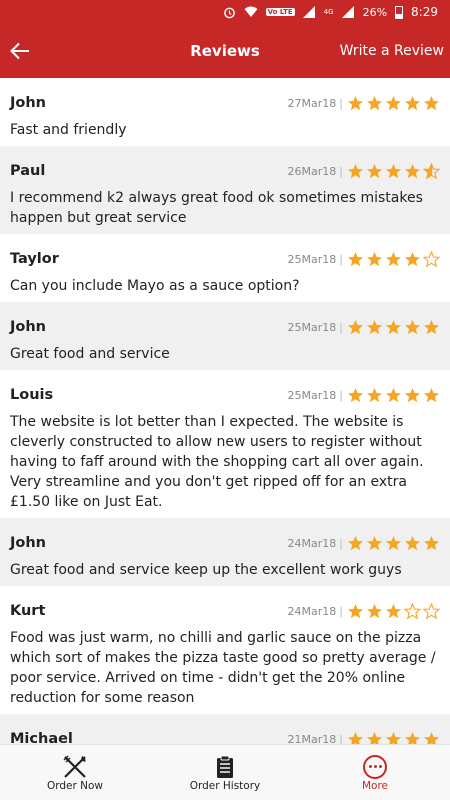  I want to click on reviewer-name: Louis, so click(32, 395).